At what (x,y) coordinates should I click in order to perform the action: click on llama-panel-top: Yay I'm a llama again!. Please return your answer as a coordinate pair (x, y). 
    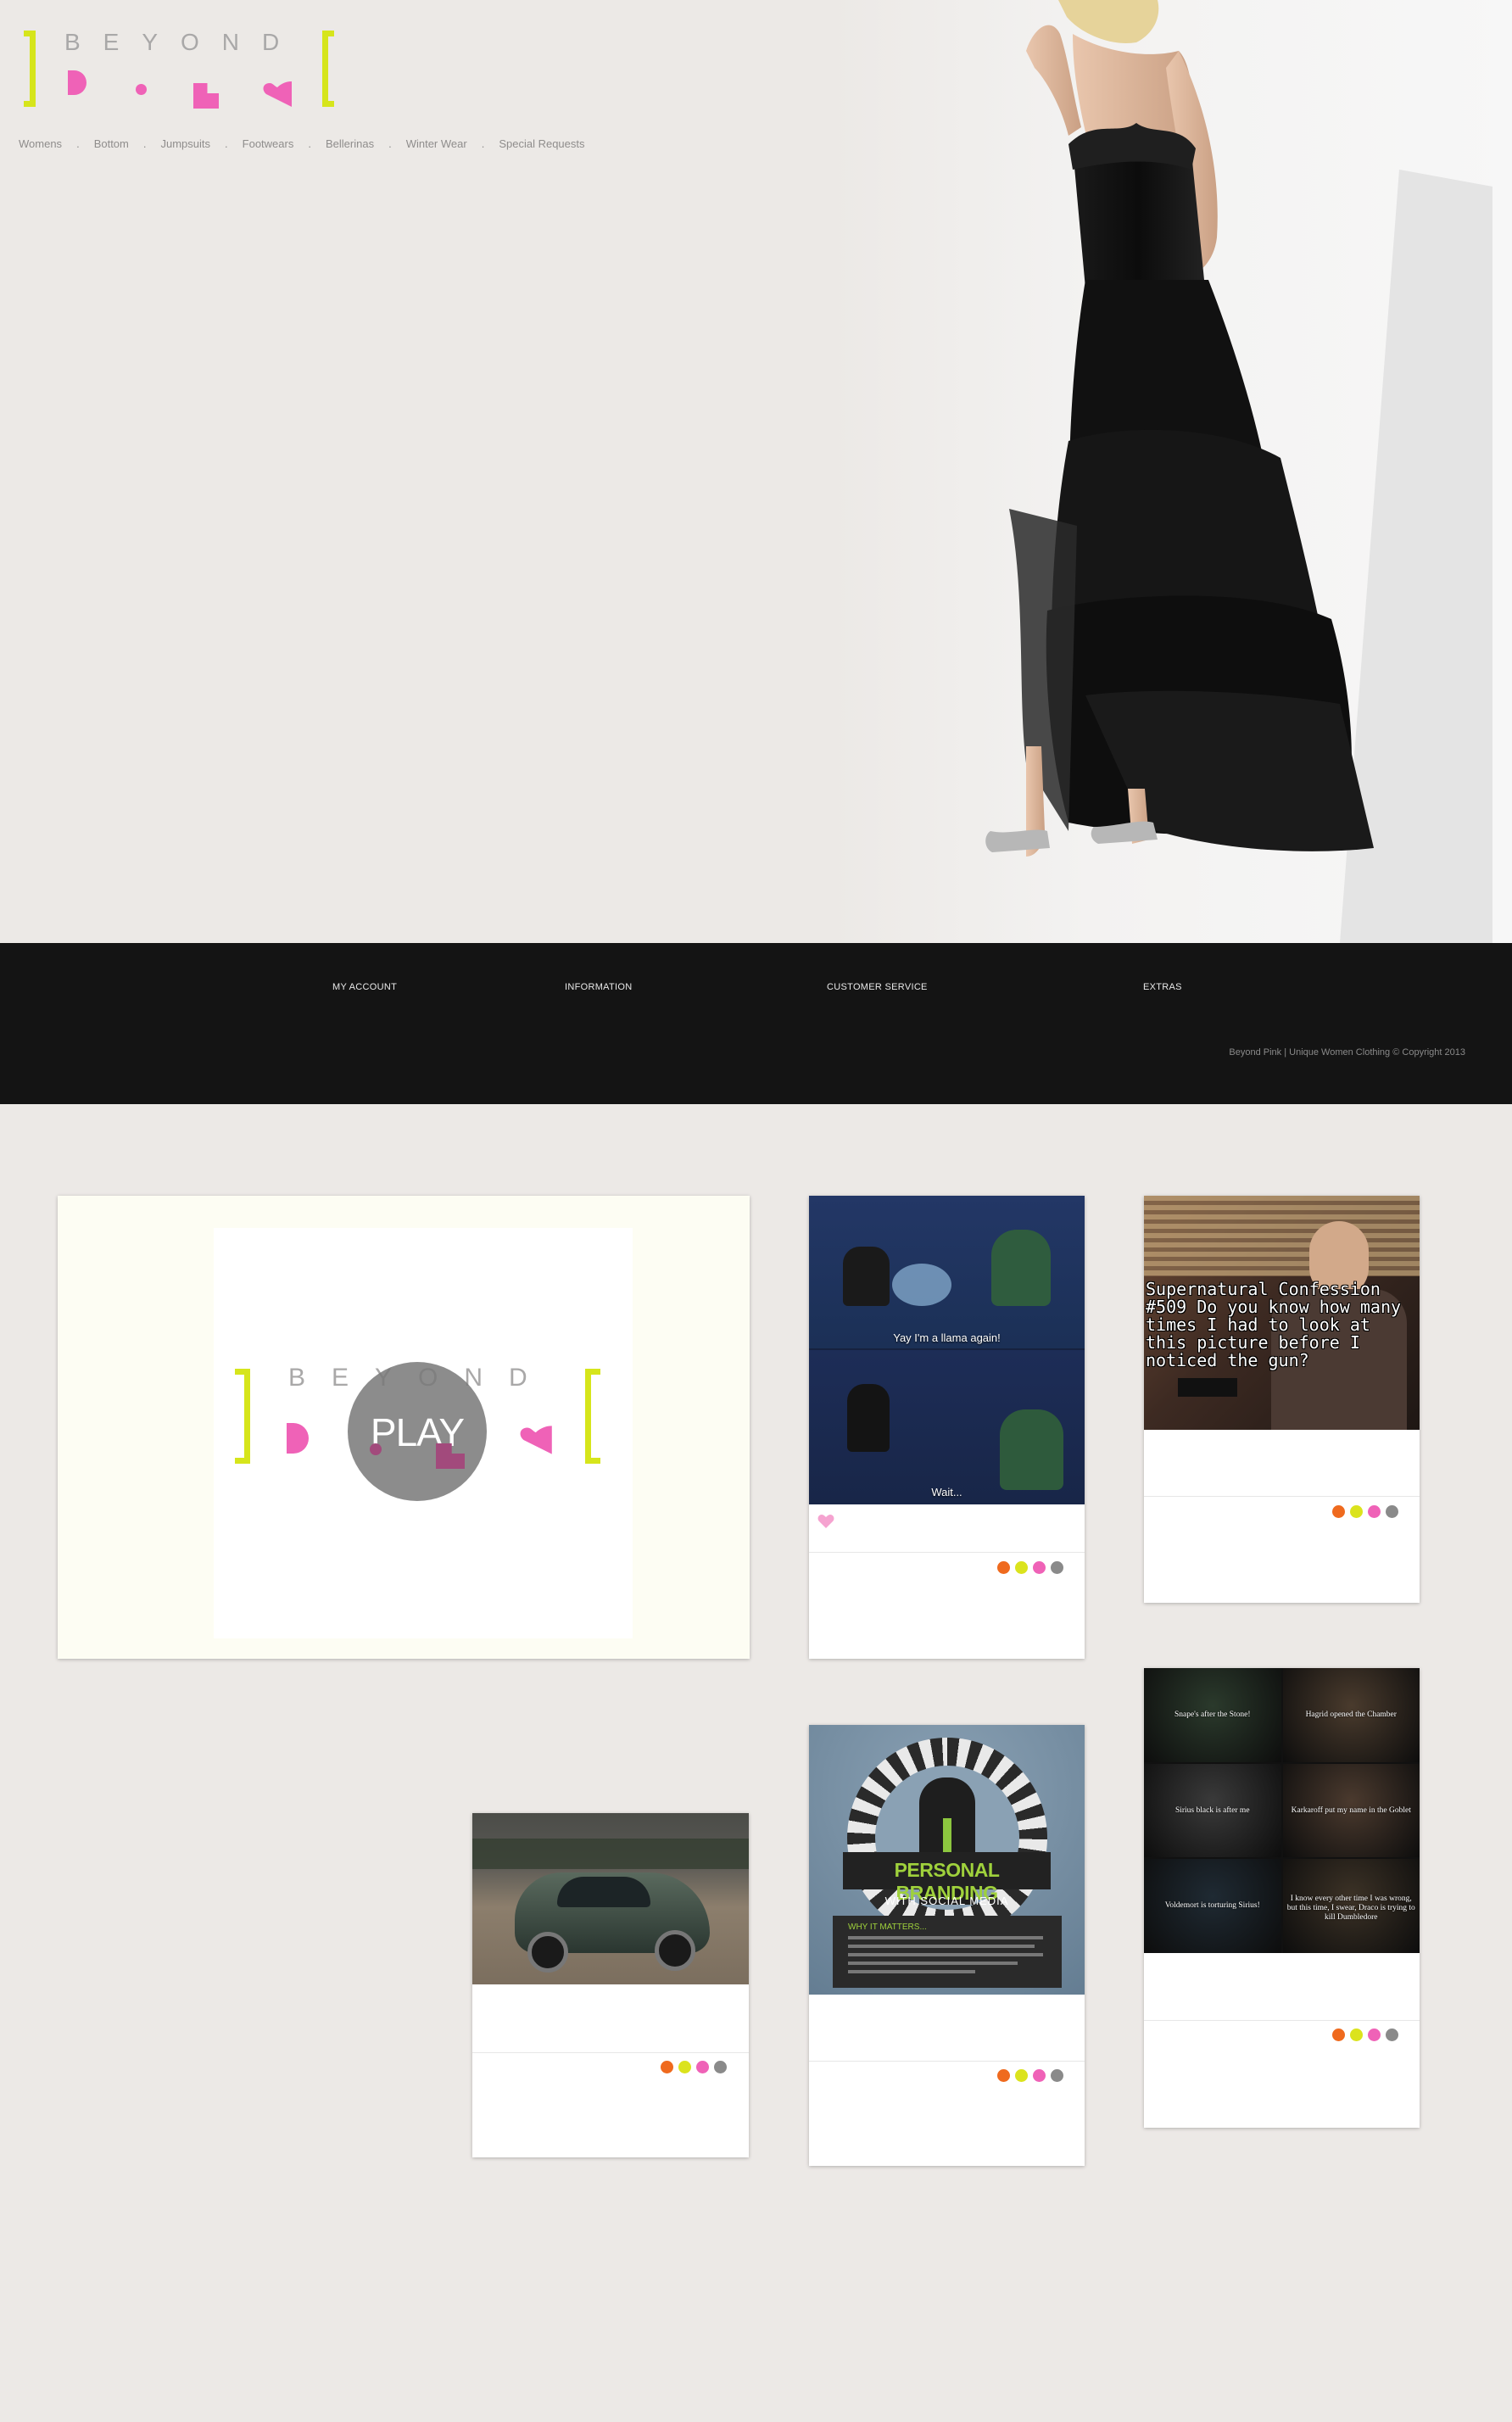
    Looking at the image, I should click on (947, 1272).